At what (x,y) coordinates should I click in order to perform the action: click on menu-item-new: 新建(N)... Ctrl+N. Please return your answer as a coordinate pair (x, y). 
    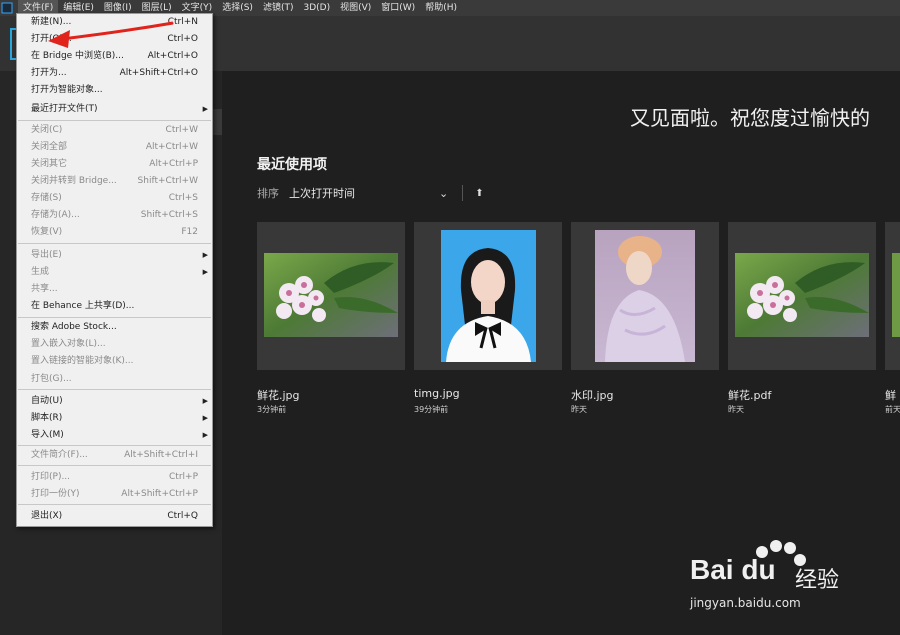
    Looking at the image, I should click on (114, 22).